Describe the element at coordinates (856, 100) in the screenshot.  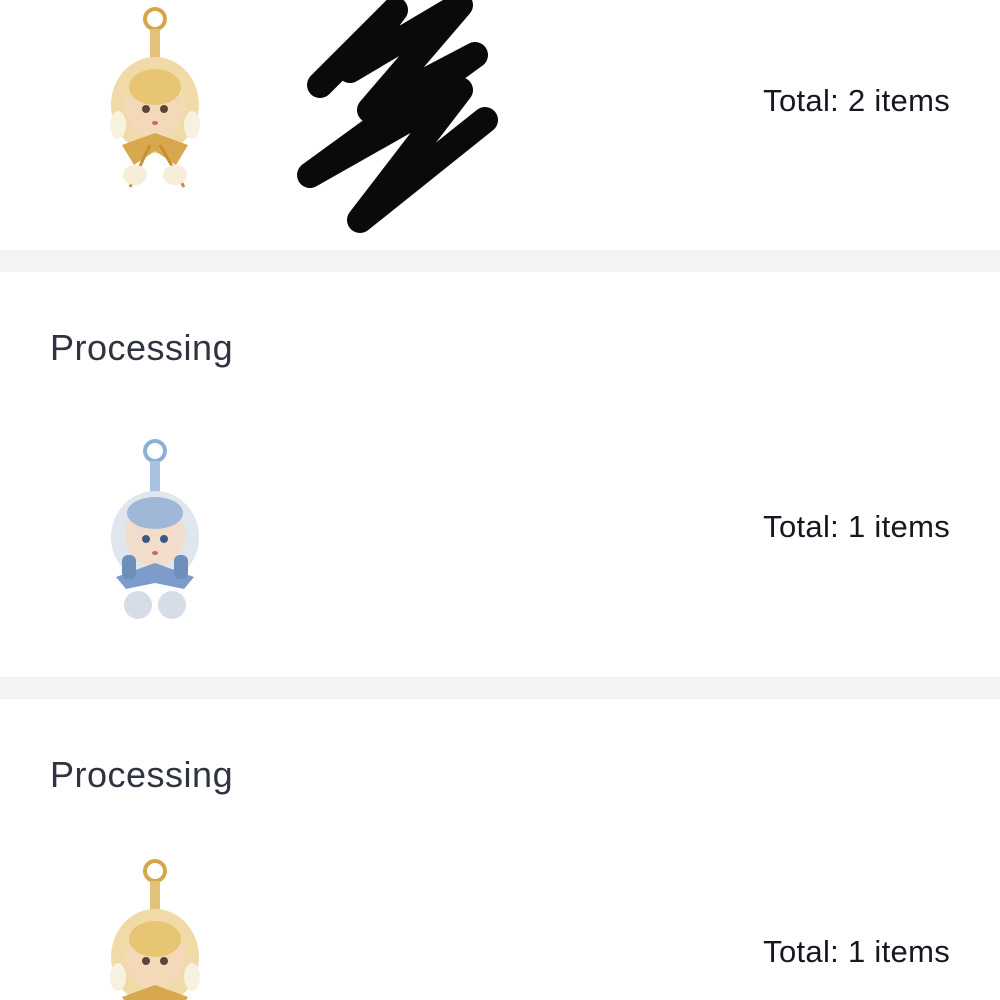
I see `order-total: Total: 2 items` at that location.